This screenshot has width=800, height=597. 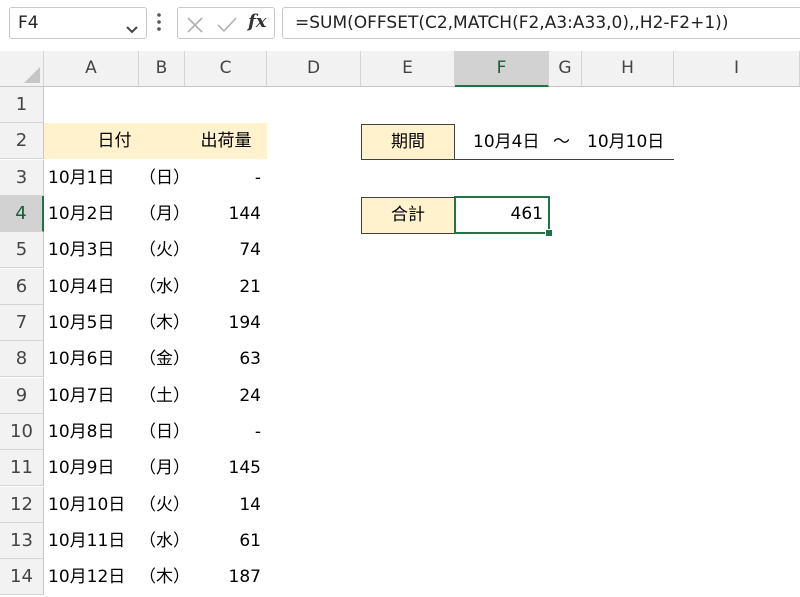 I want to click on period-label-cell: 期間, so click(x=408, y=142).